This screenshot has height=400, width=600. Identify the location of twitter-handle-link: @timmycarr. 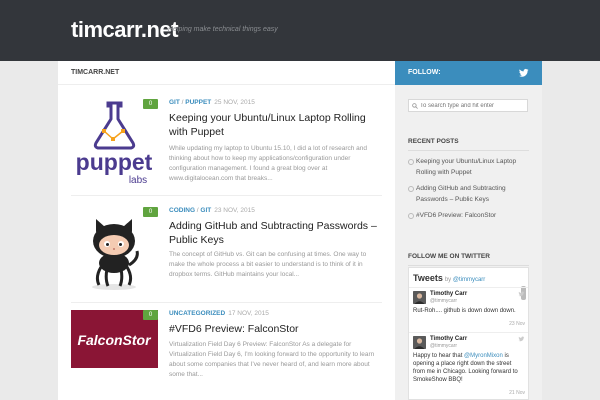
(469, 280).